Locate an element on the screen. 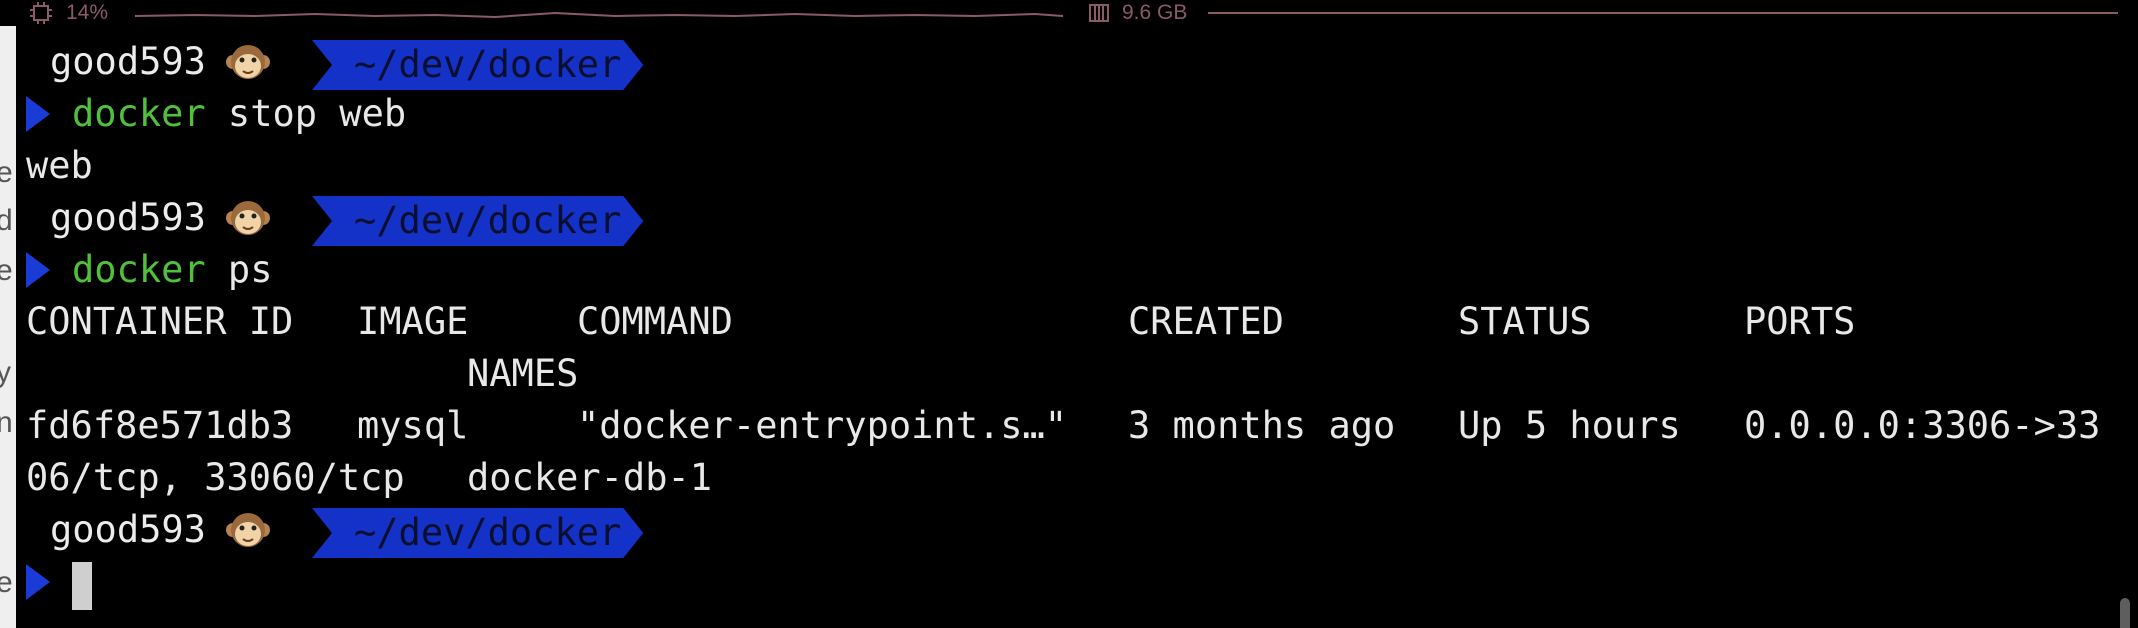 This screenshot has height=628, width=2138. memory-usage-graph is located at coordinates (1663, 13).